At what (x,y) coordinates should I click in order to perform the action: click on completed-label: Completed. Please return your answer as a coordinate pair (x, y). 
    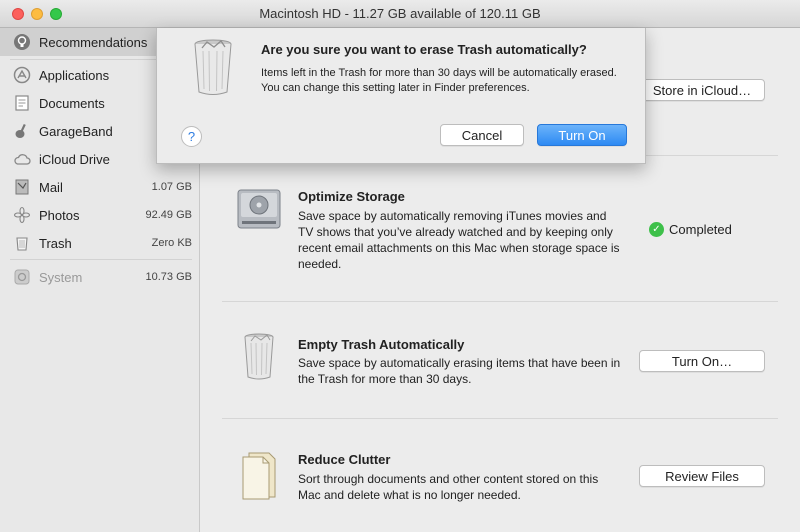
    Looking at the image, I should click on (700, 229).